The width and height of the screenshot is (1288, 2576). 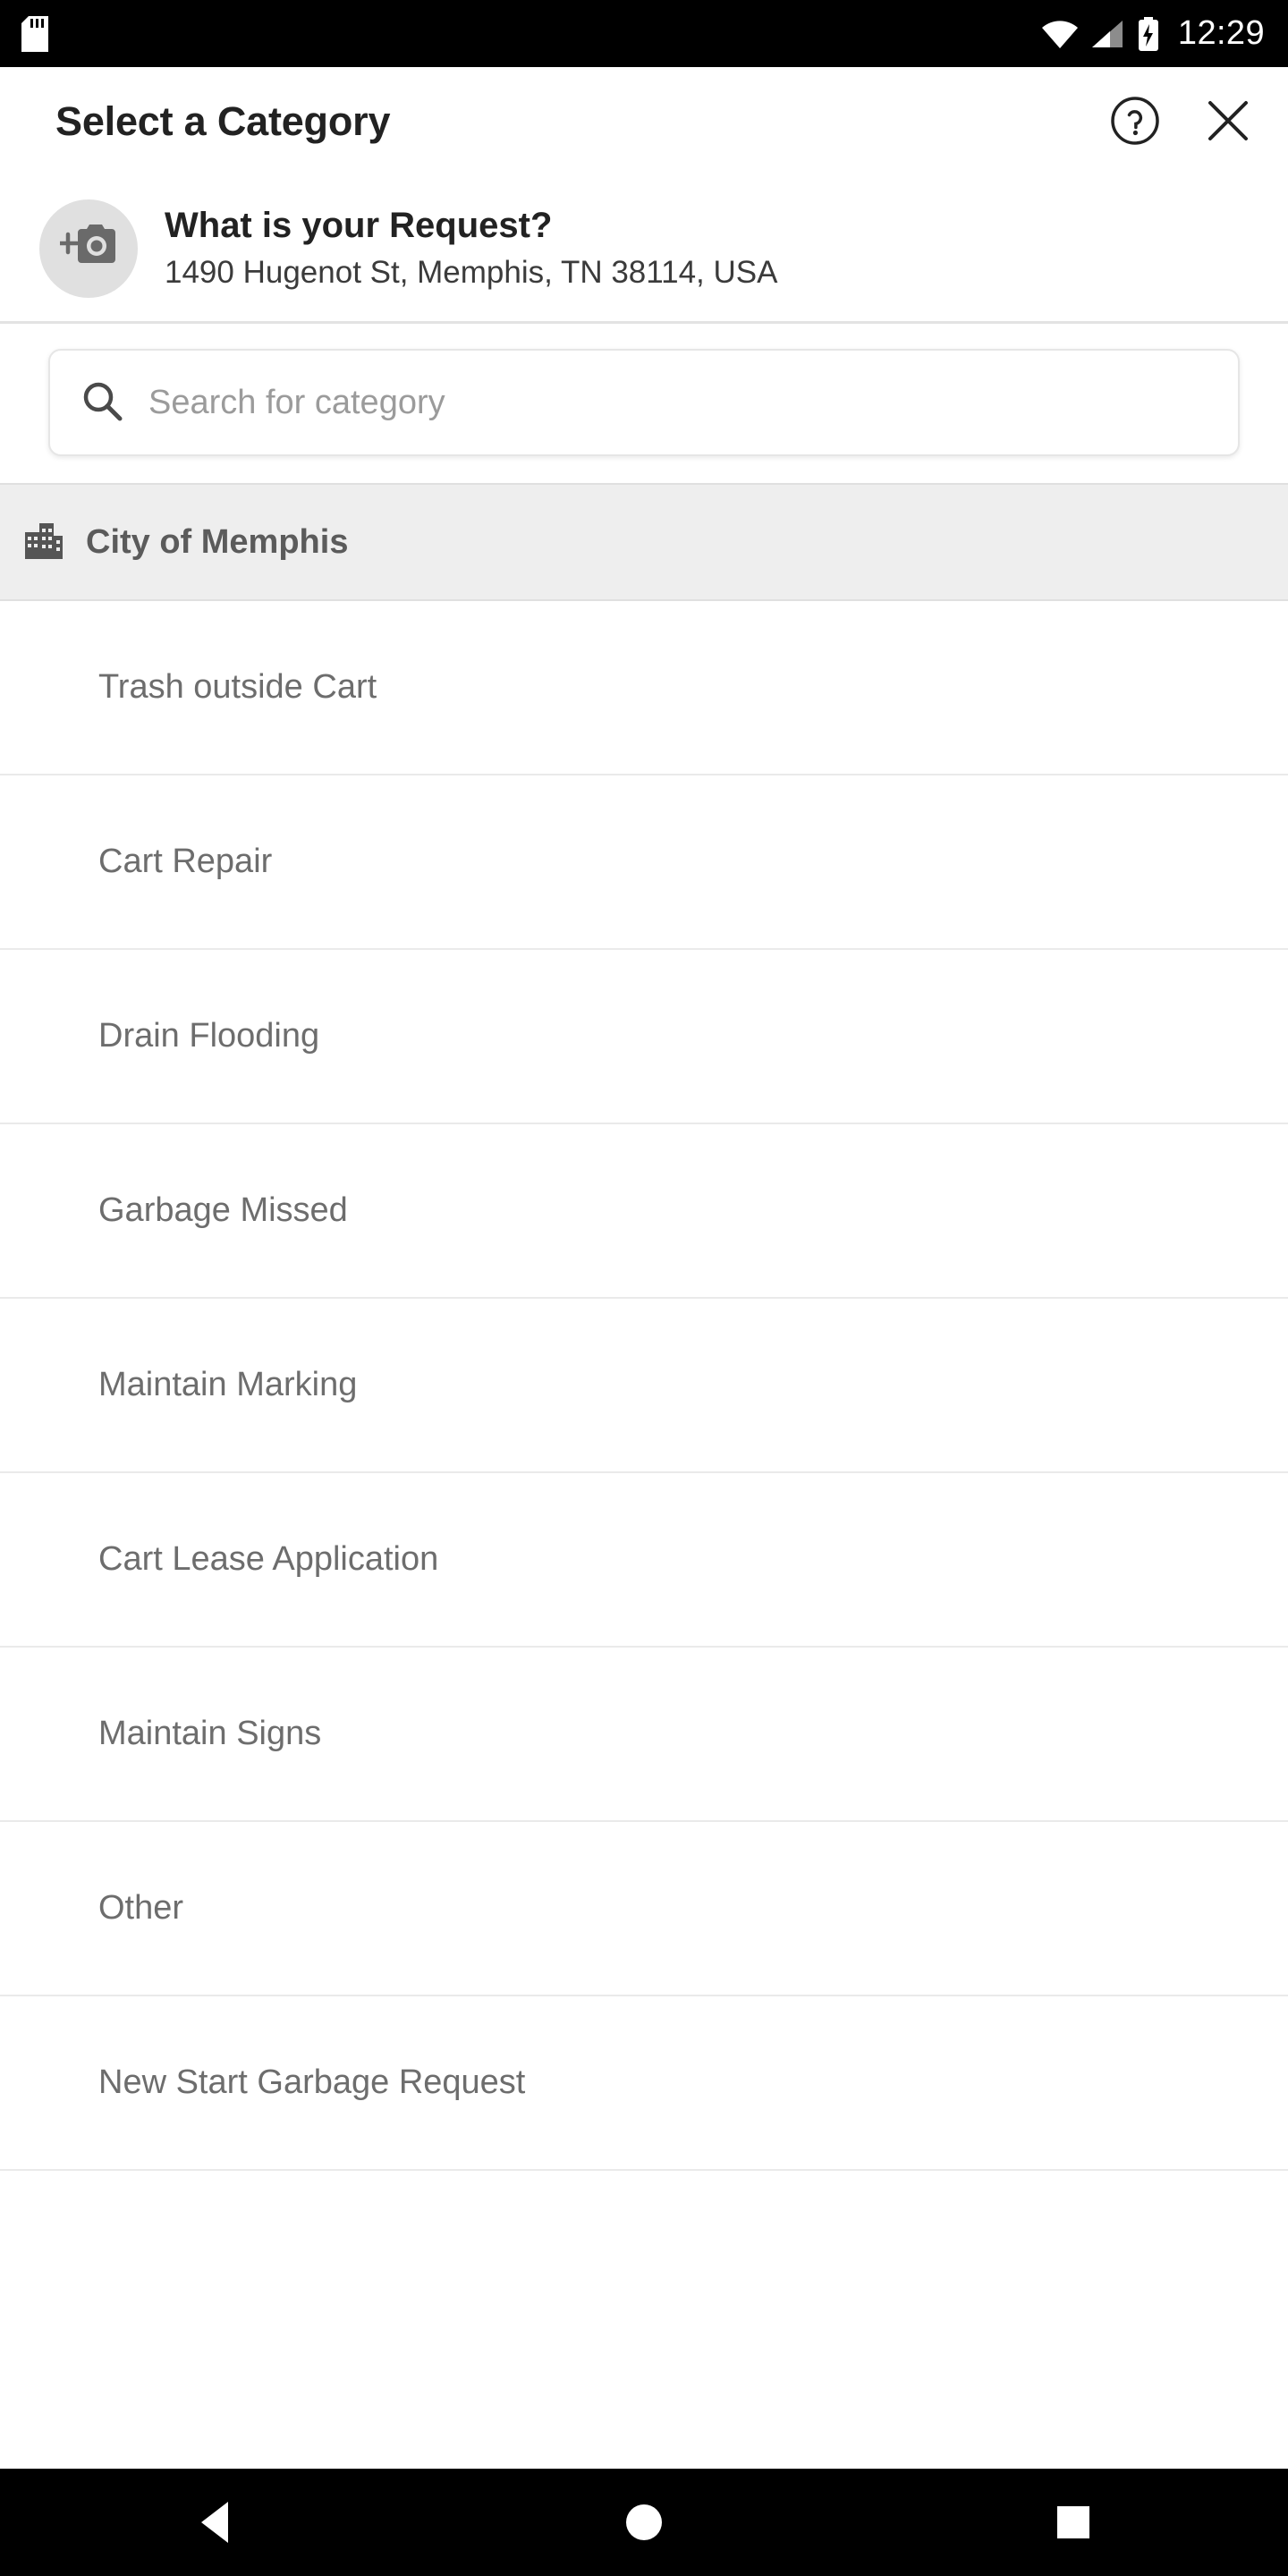 What do you see at coordinates (210, 1733) in the screenshot?
I see `category-label: Maintain Signs` at bounding box center [210, 1733].